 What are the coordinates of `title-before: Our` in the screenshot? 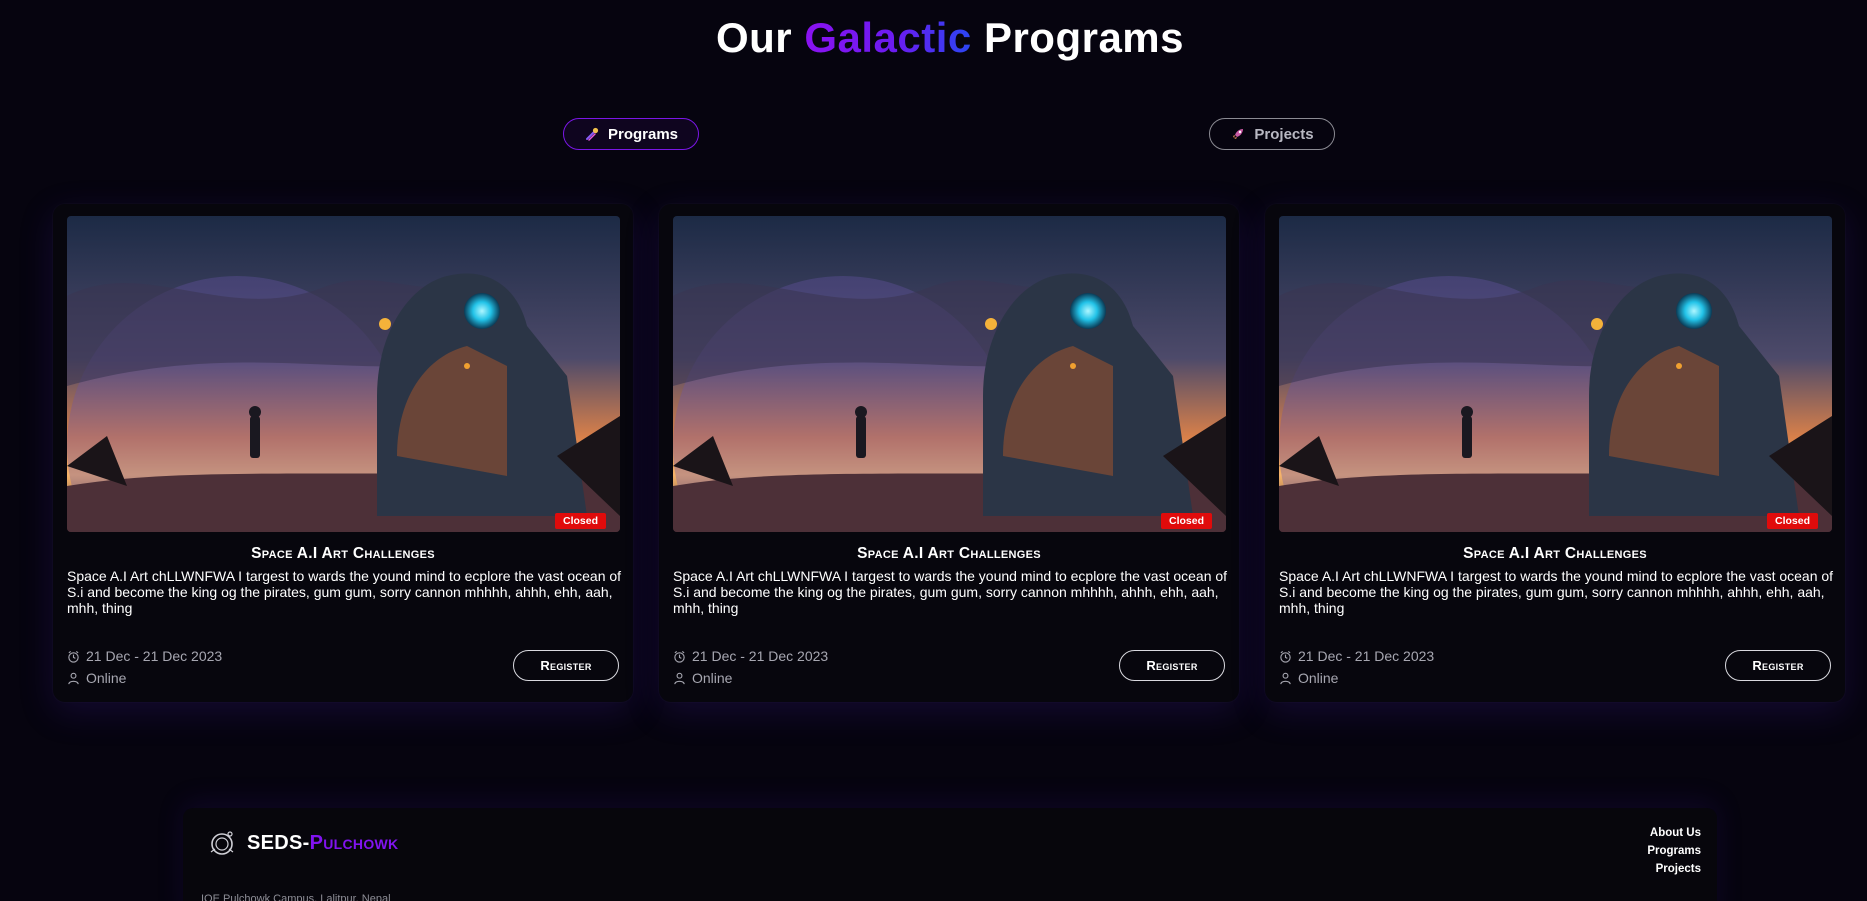 It's located at (754, 37).